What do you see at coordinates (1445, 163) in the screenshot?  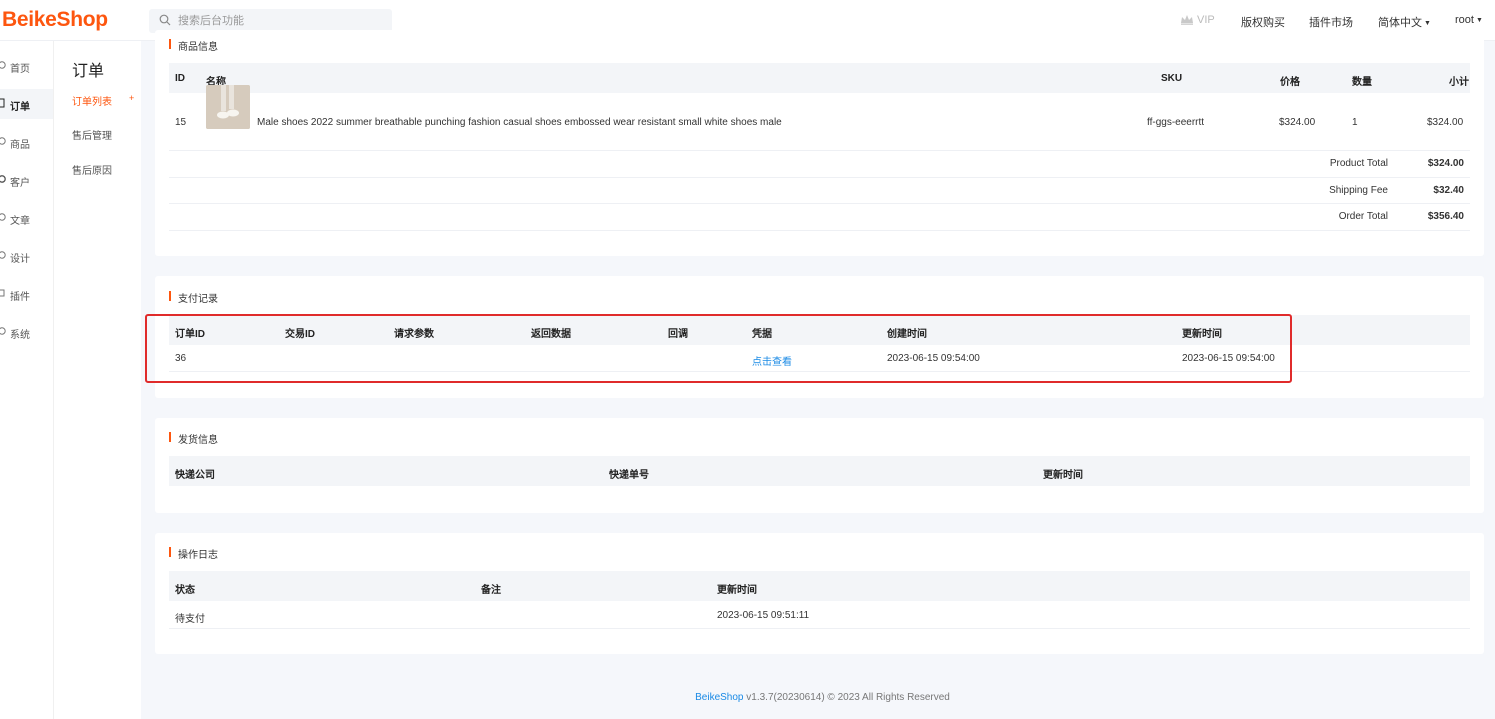 I see `product-total-value: $324.00` at bounding box center [1445, 163].